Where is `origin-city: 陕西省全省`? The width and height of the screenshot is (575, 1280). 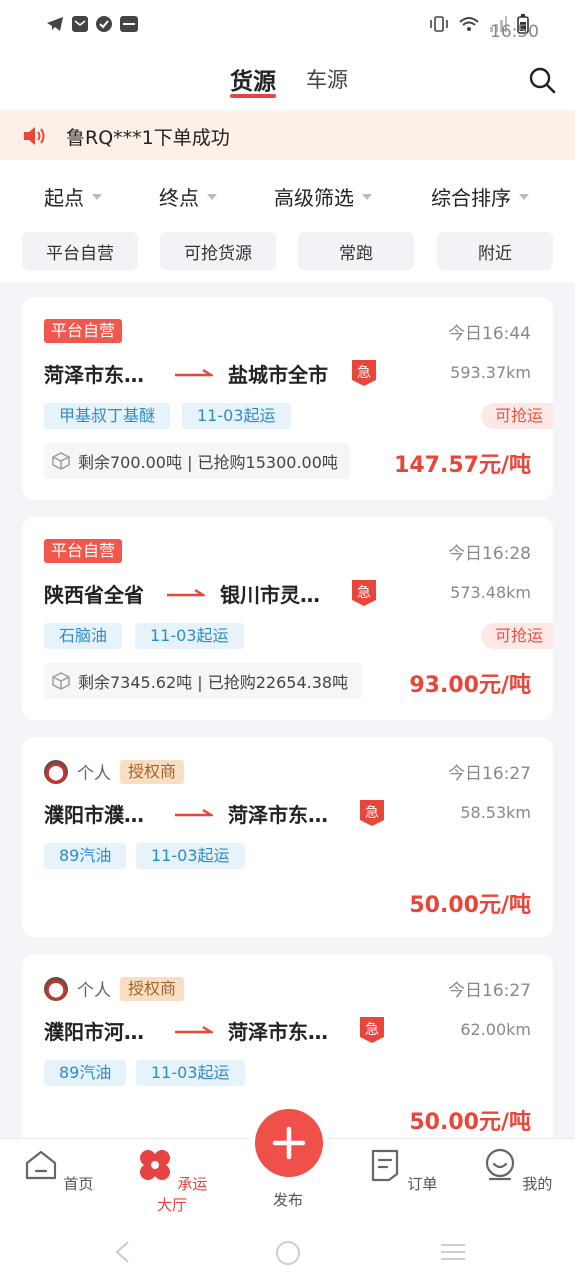
origin-city: 陕西省全省 is located at coordinates (94, 595).